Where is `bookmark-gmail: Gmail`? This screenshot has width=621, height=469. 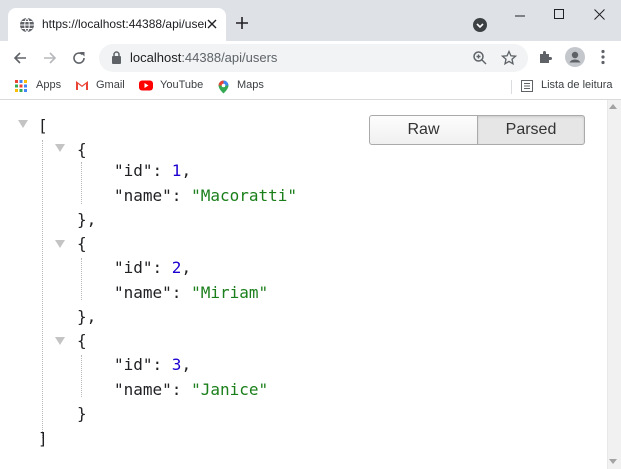
bookmark-gmail: Gmail is located at coordinates (102, 87).